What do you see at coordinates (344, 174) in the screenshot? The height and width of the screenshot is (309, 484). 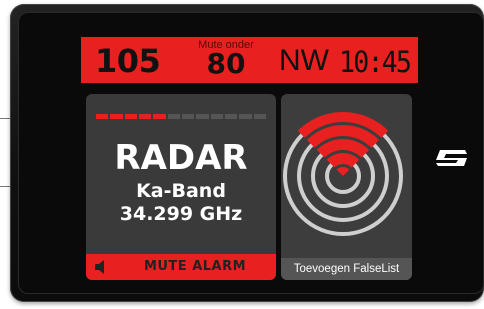 I see `radar-icon` at bounding box center [344, 174].